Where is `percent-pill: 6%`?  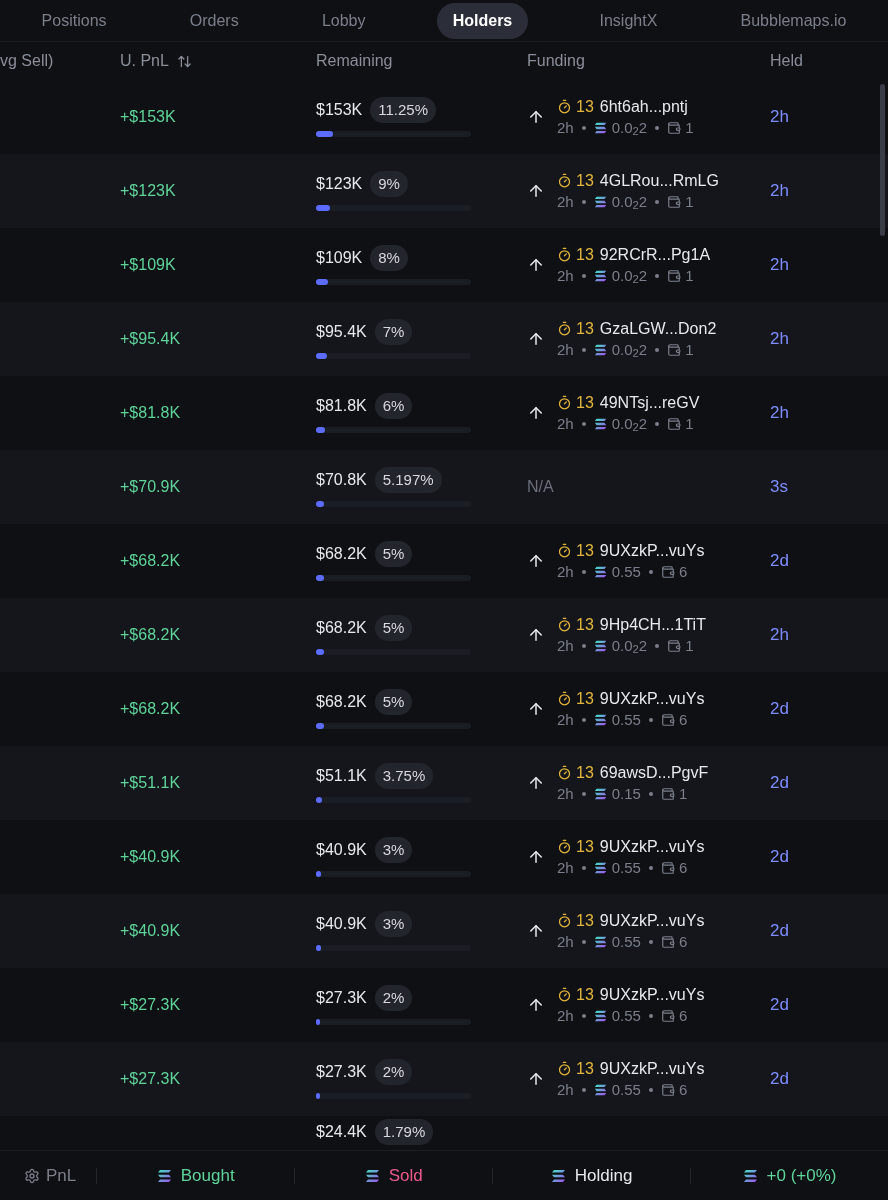
percent-pill: 6% is located at coordinates (393, 406).